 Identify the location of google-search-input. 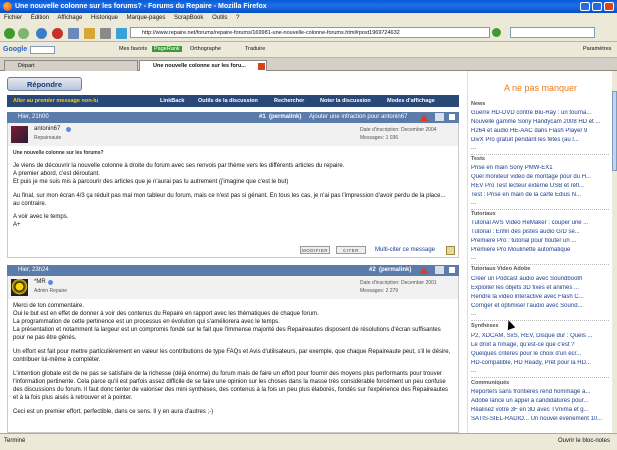
(42, 50).